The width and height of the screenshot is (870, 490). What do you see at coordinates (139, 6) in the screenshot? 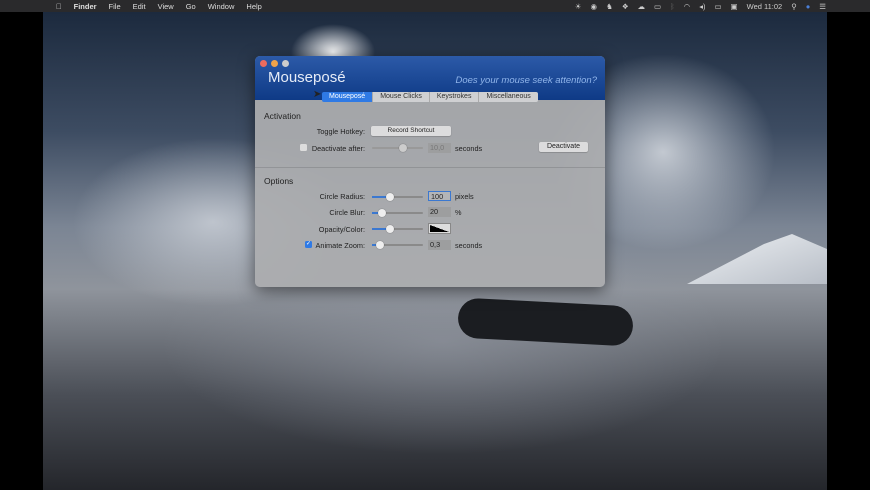
I see `menu-edit: Edit` at bounding box center [139, 6].